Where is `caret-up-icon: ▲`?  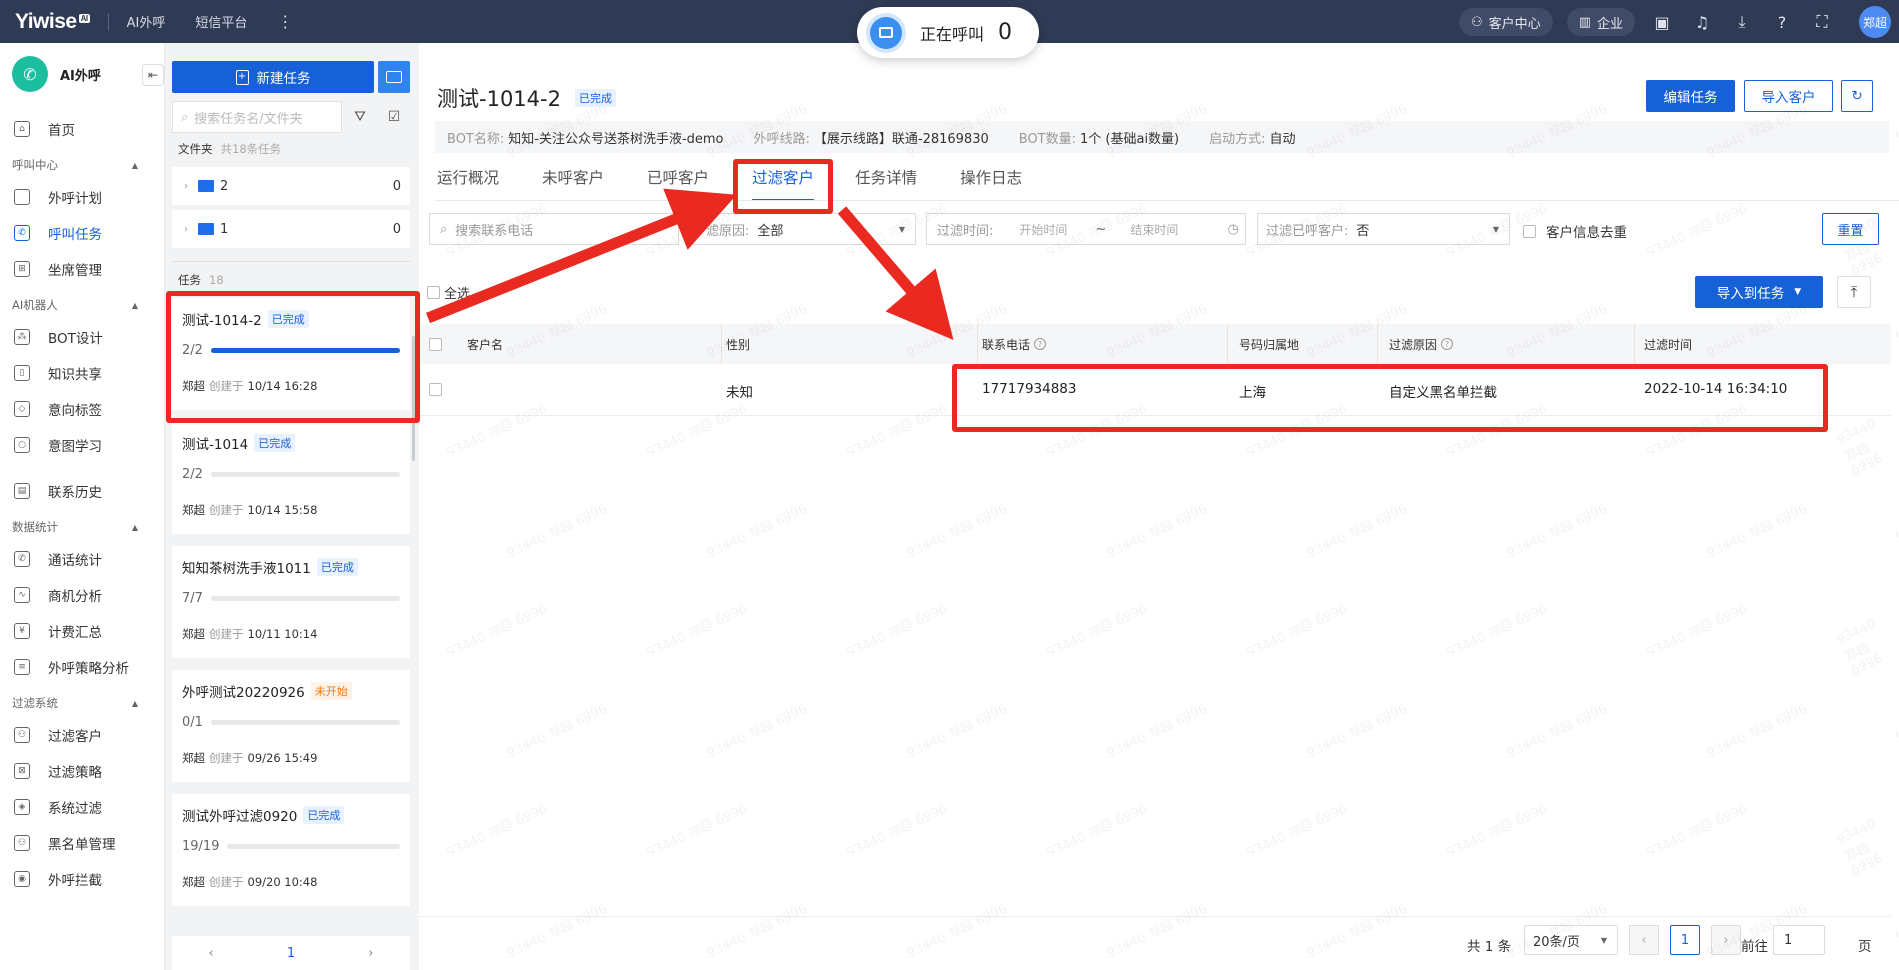
caret-up-icon: ▲ is located at coordinates (134, 165).